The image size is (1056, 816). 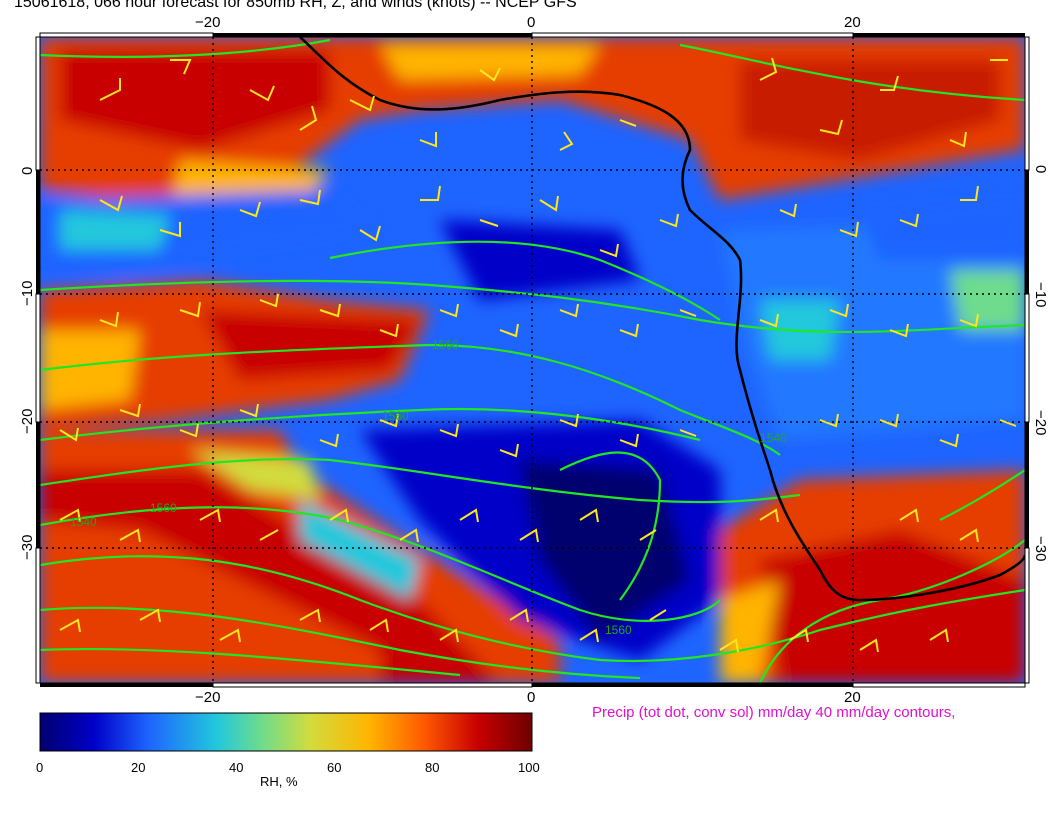 What do you see at coordinates (1040, 548) in the screenshot?
I see `lat-label-right: −30` at bounding box center [1040, 548].